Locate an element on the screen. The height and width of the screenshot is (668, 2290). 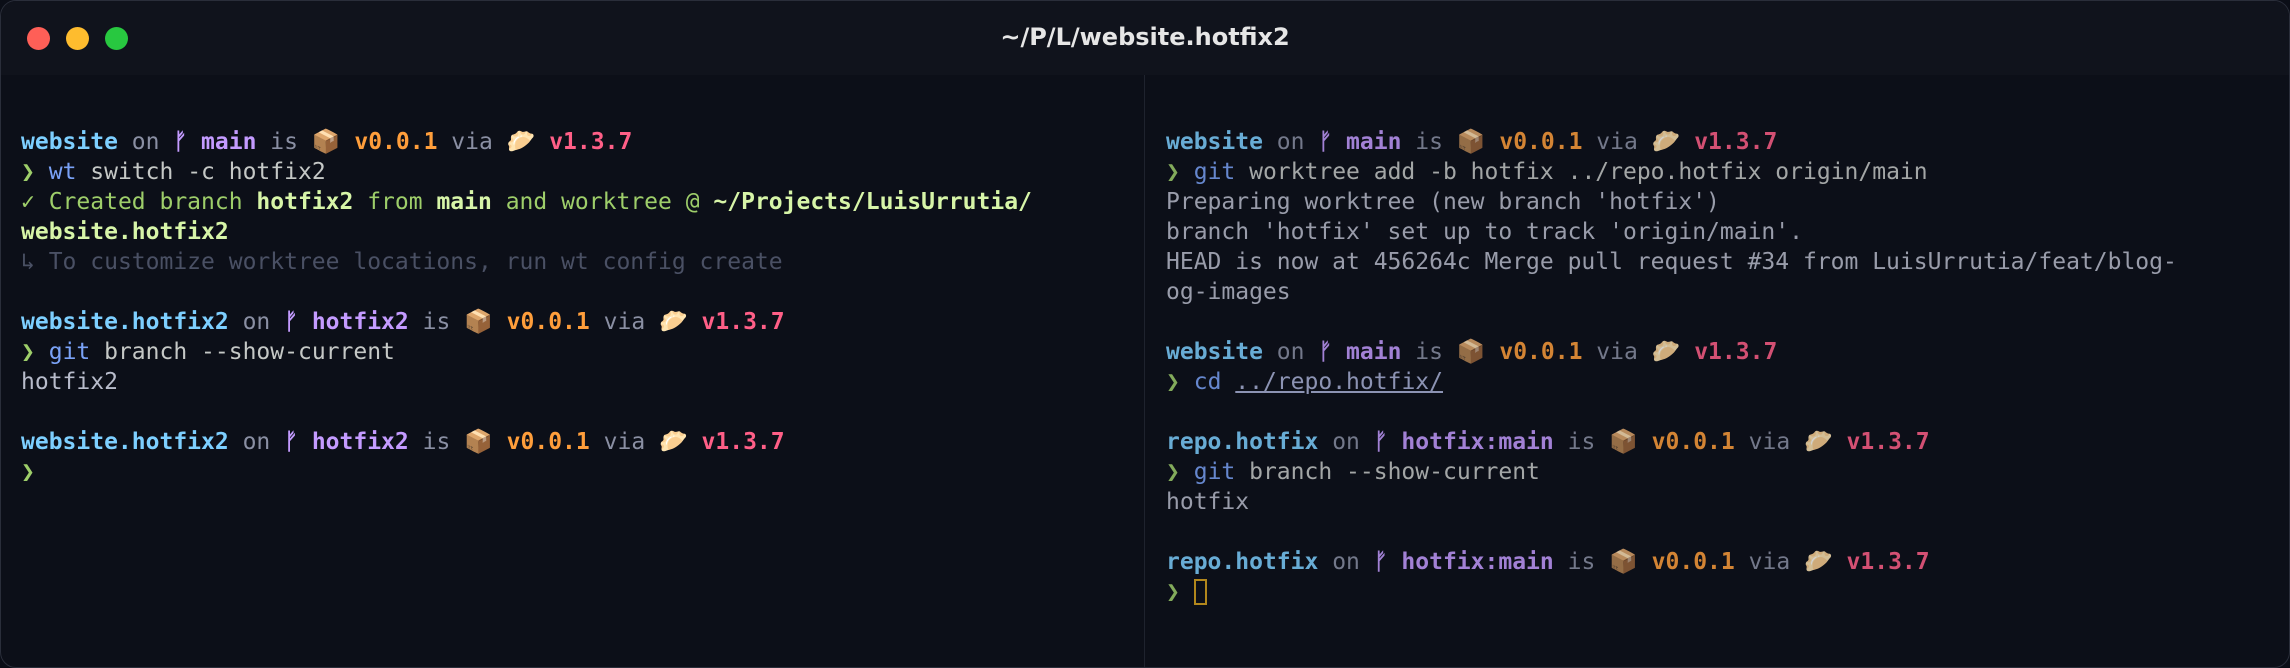
arrow-icon: ↳ is located at coordinates (28, 262).